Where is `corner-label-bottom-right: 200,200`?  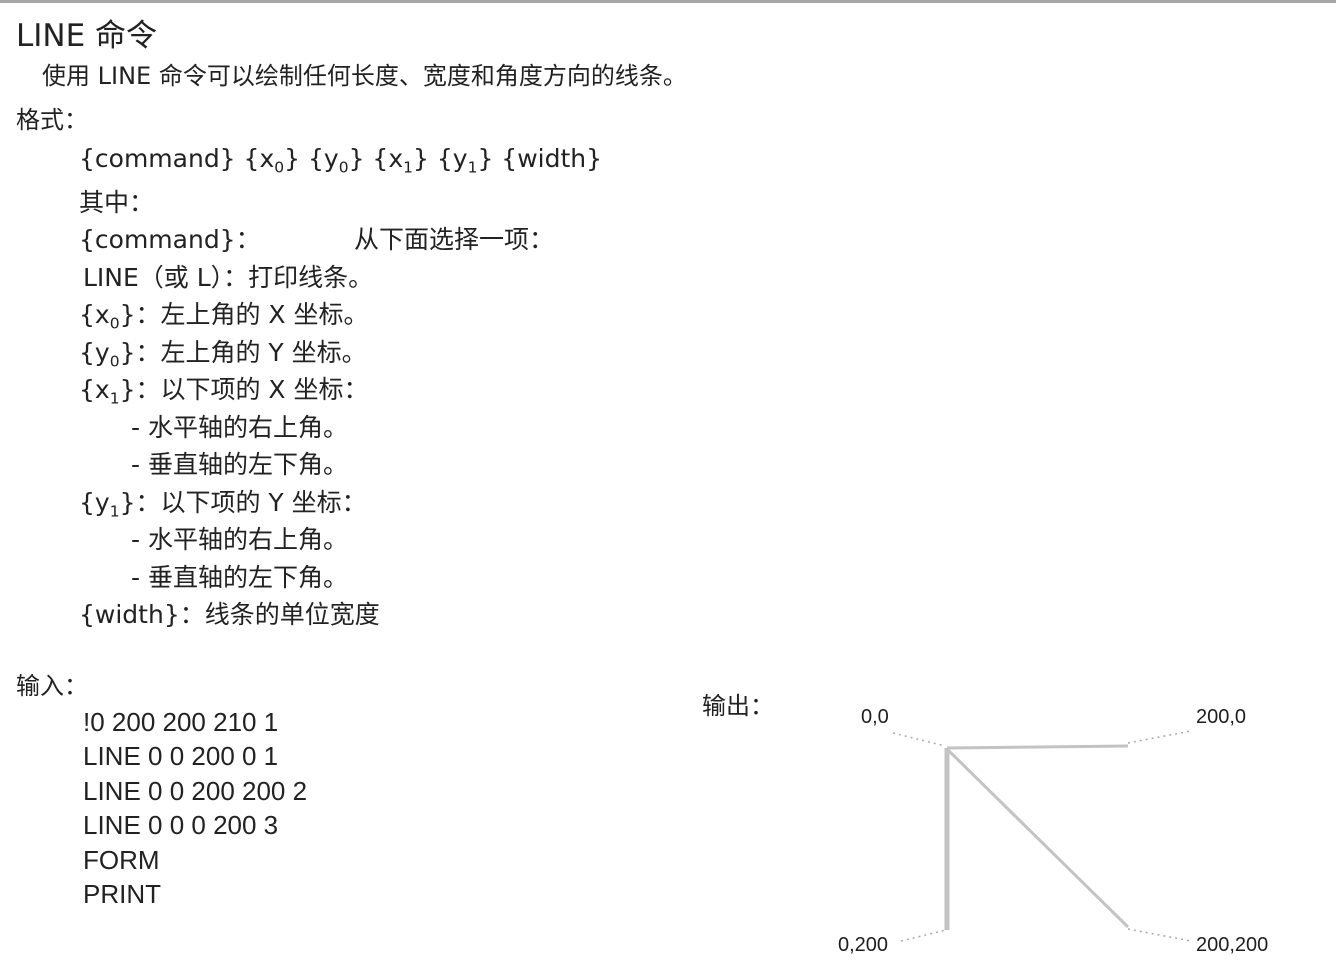
corner-label-bottom-right: 200,200 is located at coordinates (1232, 945).